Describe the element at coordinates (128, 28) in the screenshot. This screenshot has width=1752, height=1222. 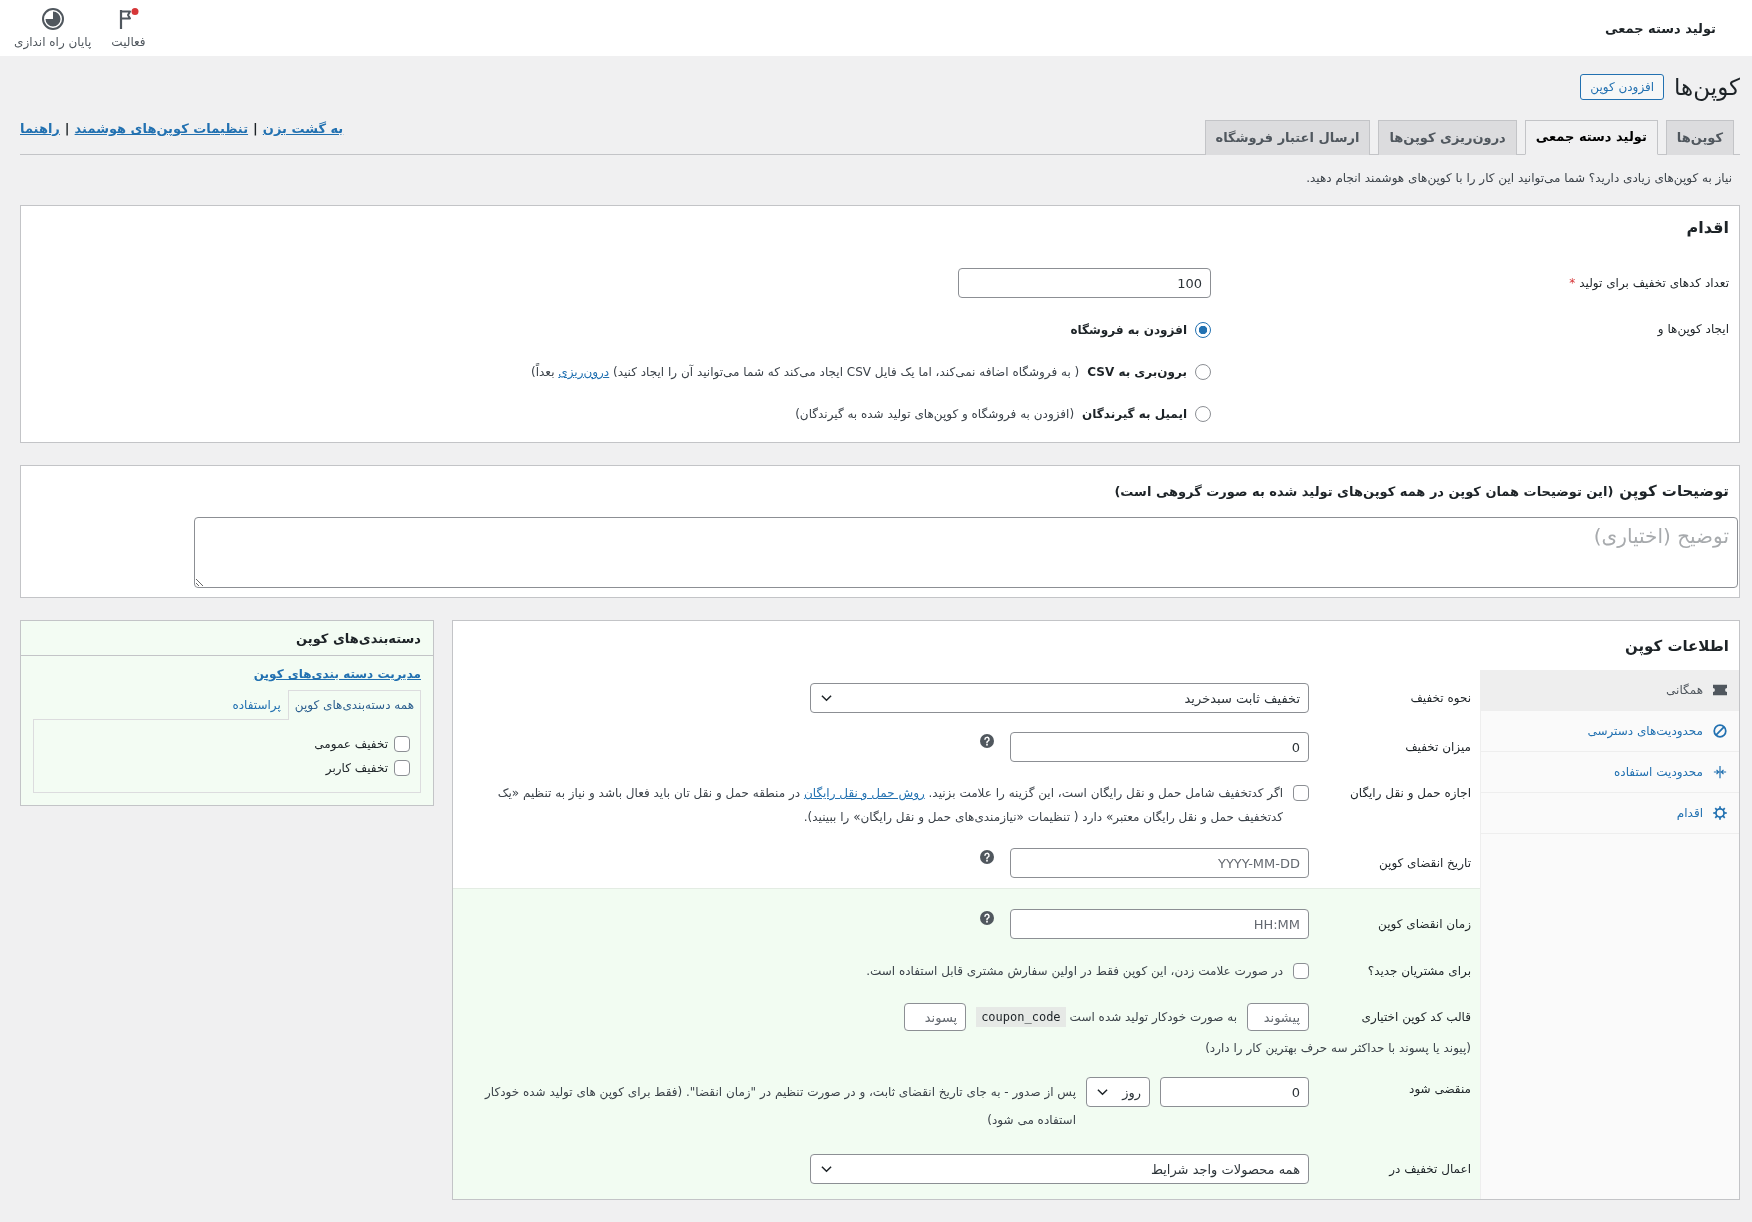
I see `toolbar-button: فعالیت` at that location.